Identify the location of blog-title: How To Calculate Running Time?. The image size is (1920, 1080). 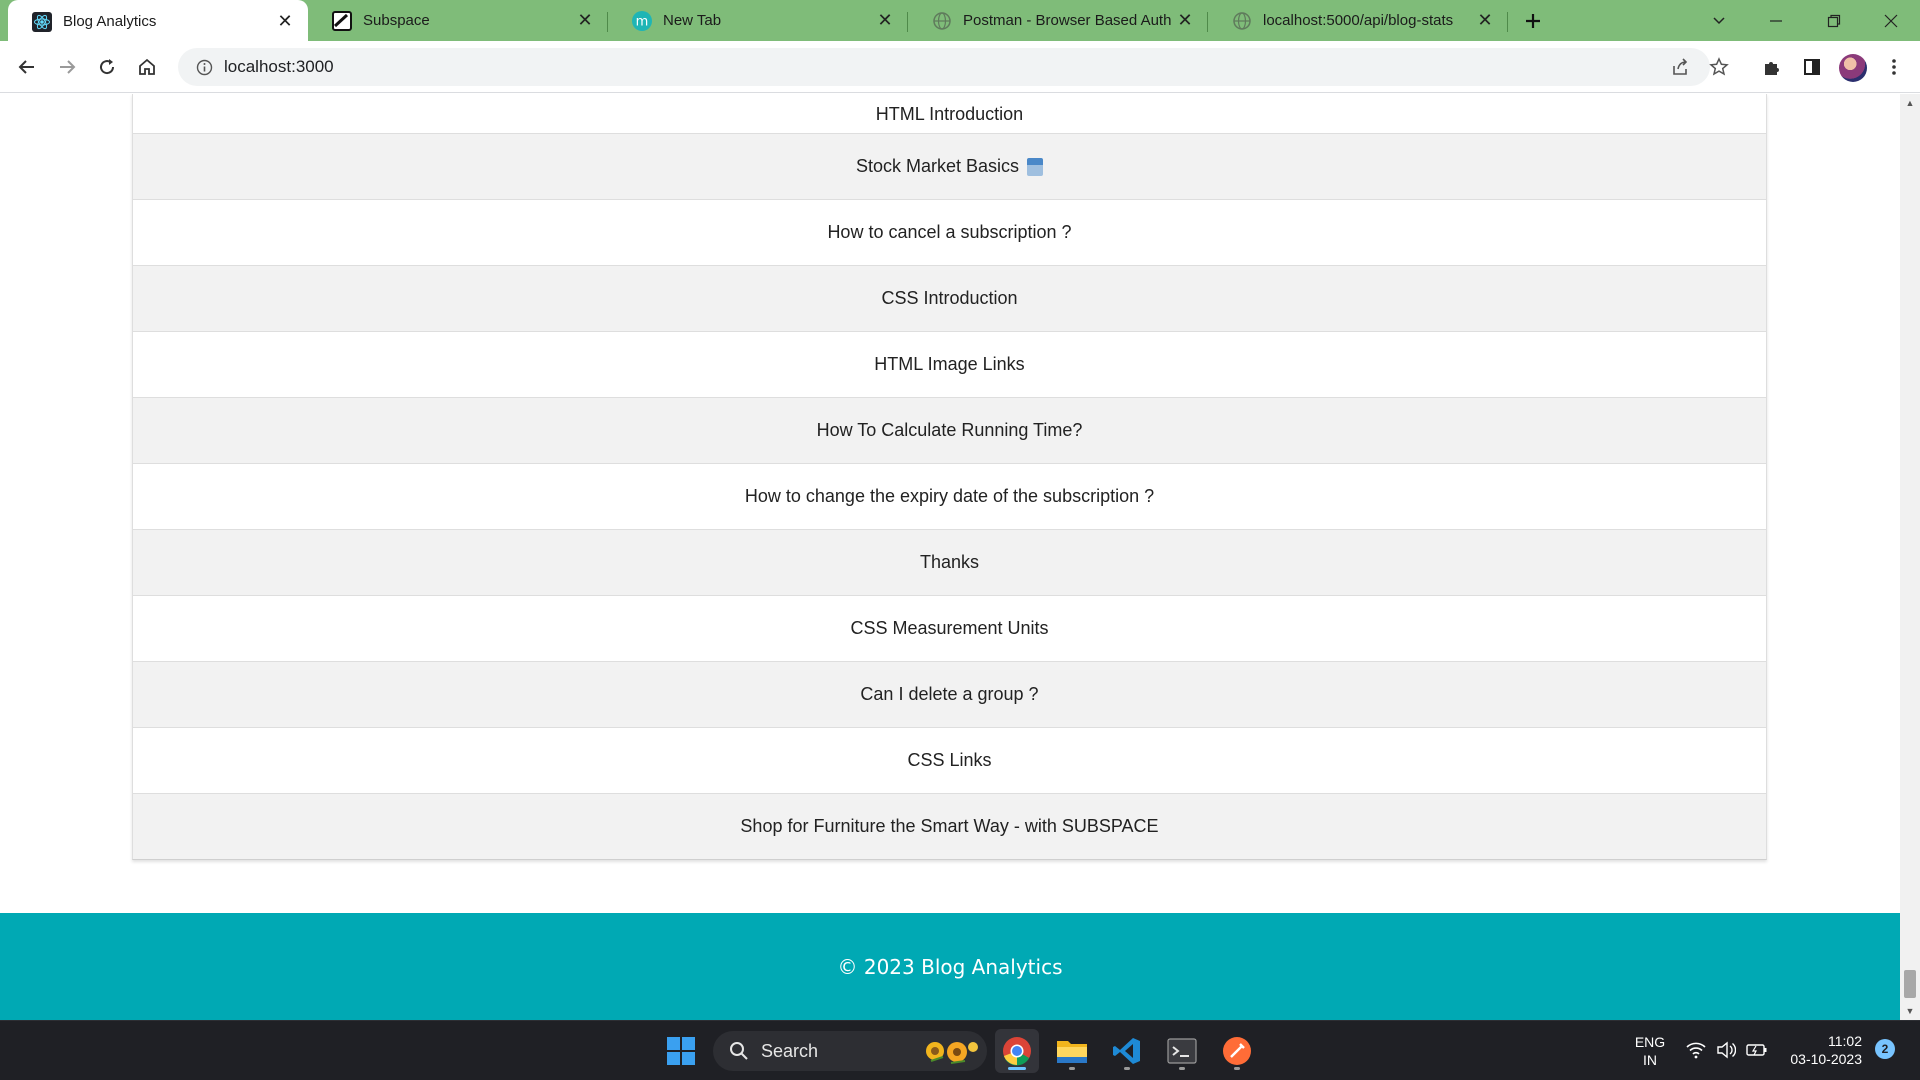
(949, 430).